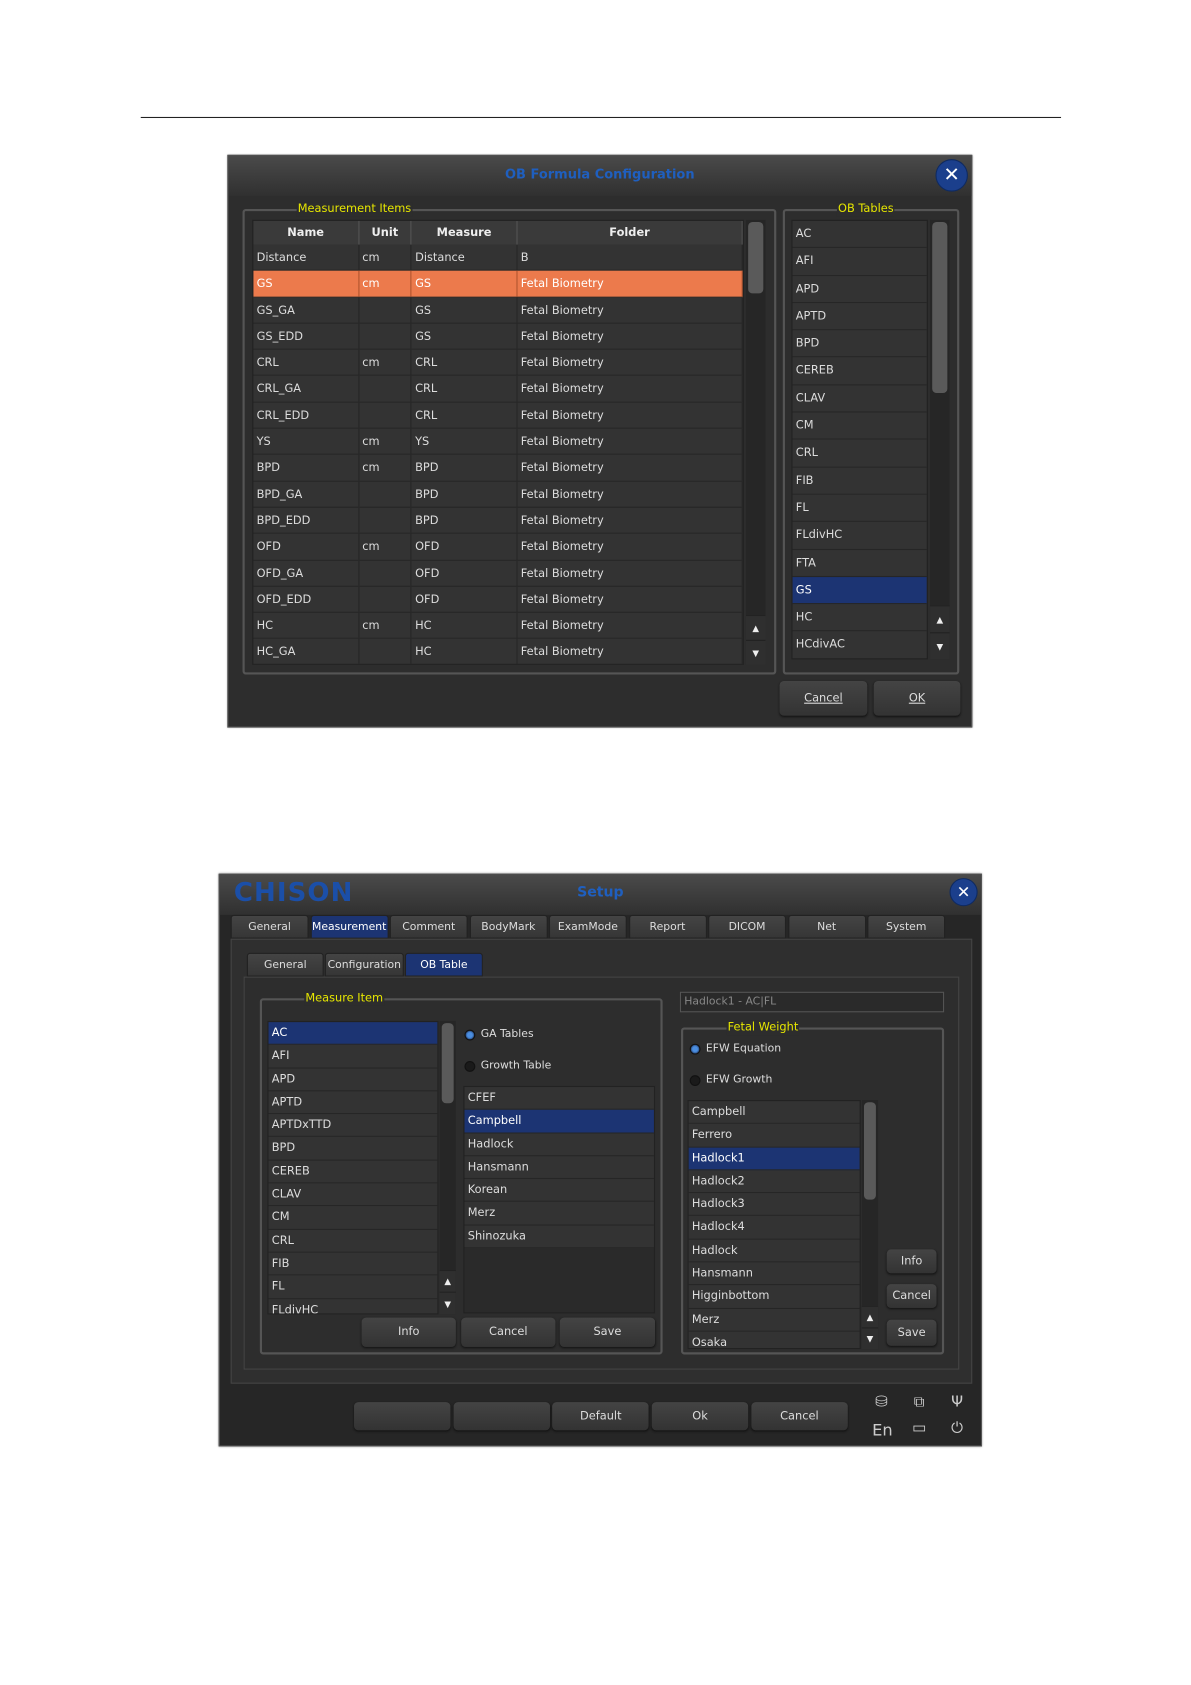 This screenshot has width=1191, height=1685. I want to click on table-row: CRL_EDD CRL Fetal Biometry, so click(498, 415).